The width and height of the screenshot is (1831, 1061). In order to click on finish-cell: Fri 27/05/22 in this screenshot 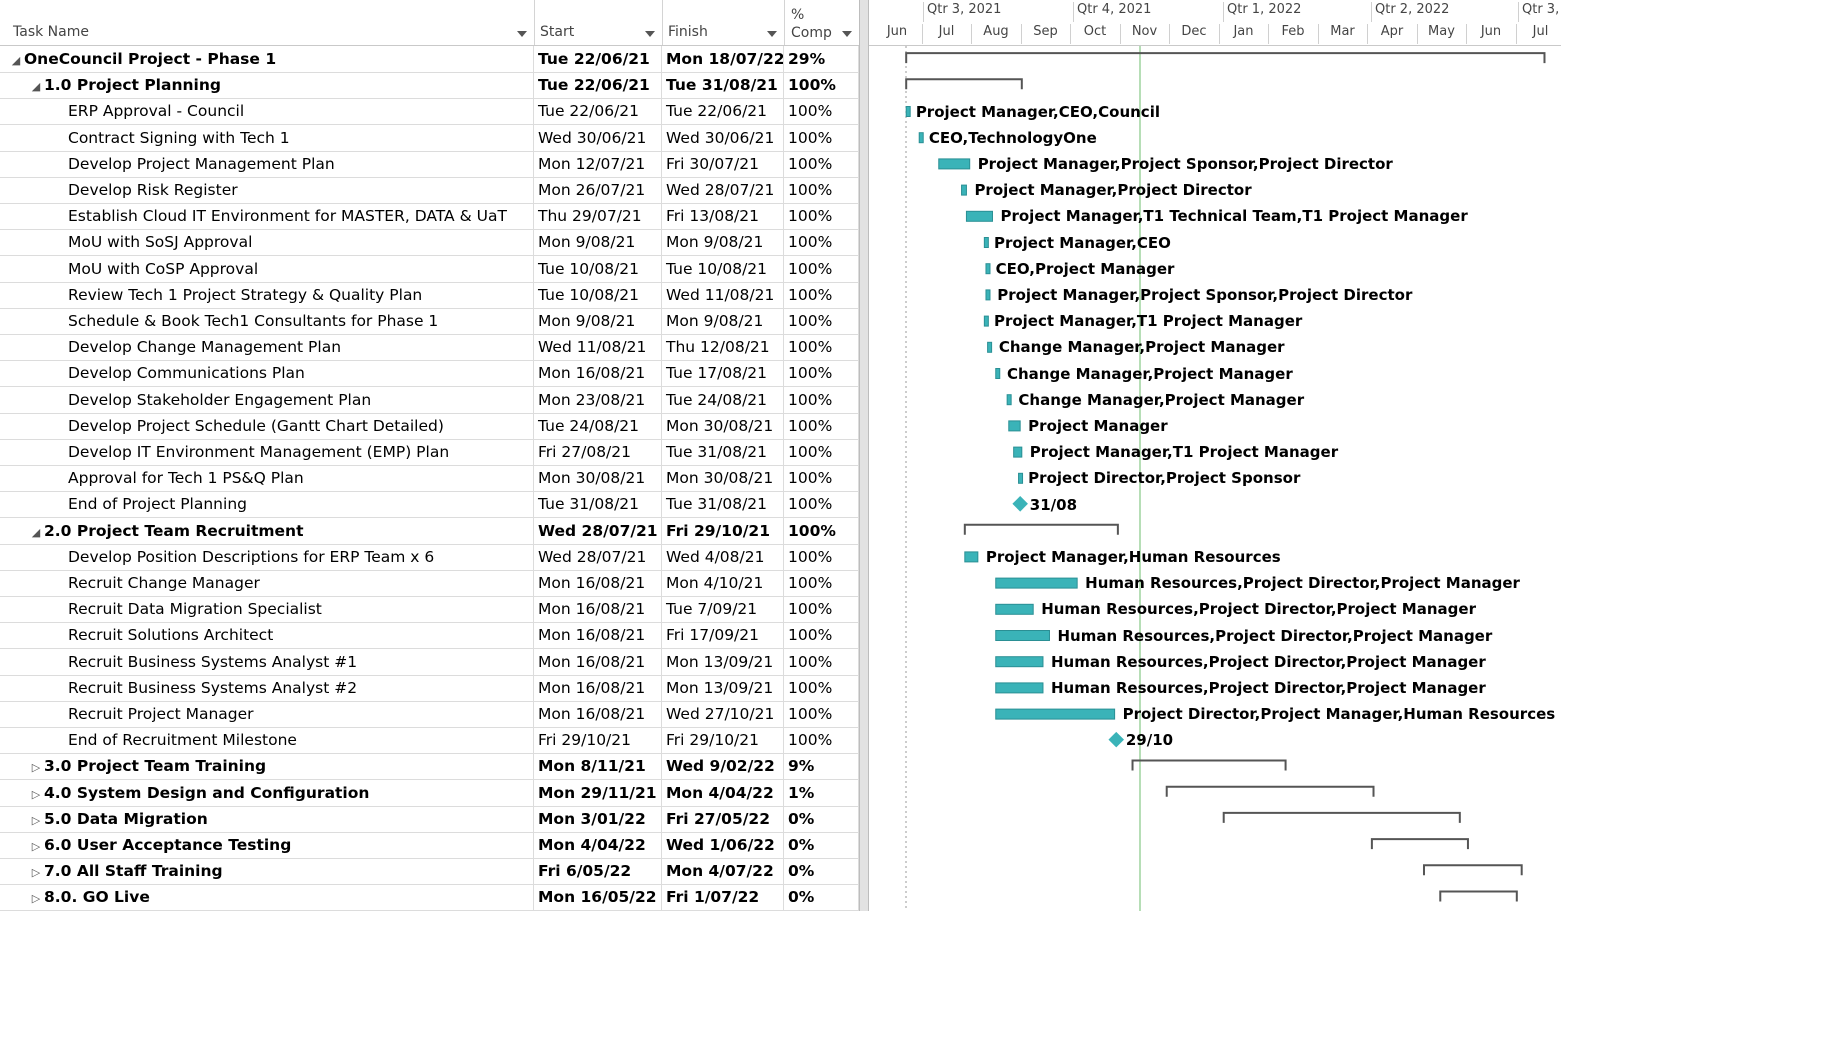, I will do `click(723, 818)`.